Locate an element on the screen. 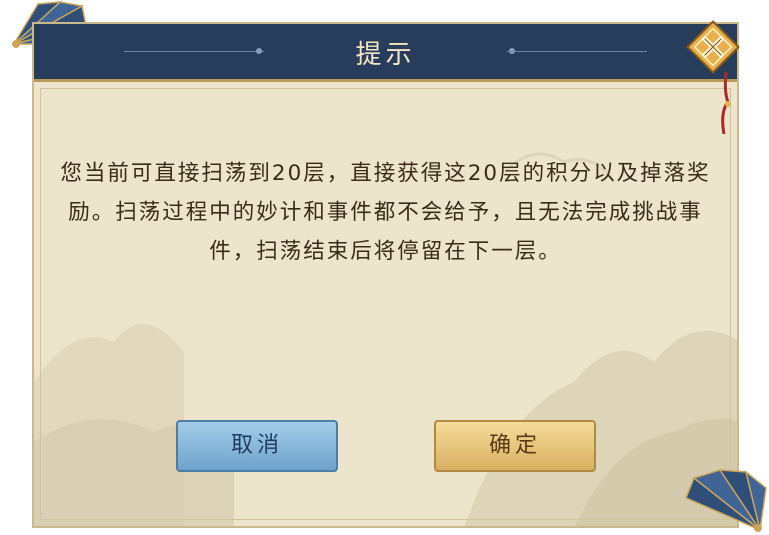 The width and height of the screenshot is (769, 535). confirm-button: 确定 is located at coordinates (515, 446).